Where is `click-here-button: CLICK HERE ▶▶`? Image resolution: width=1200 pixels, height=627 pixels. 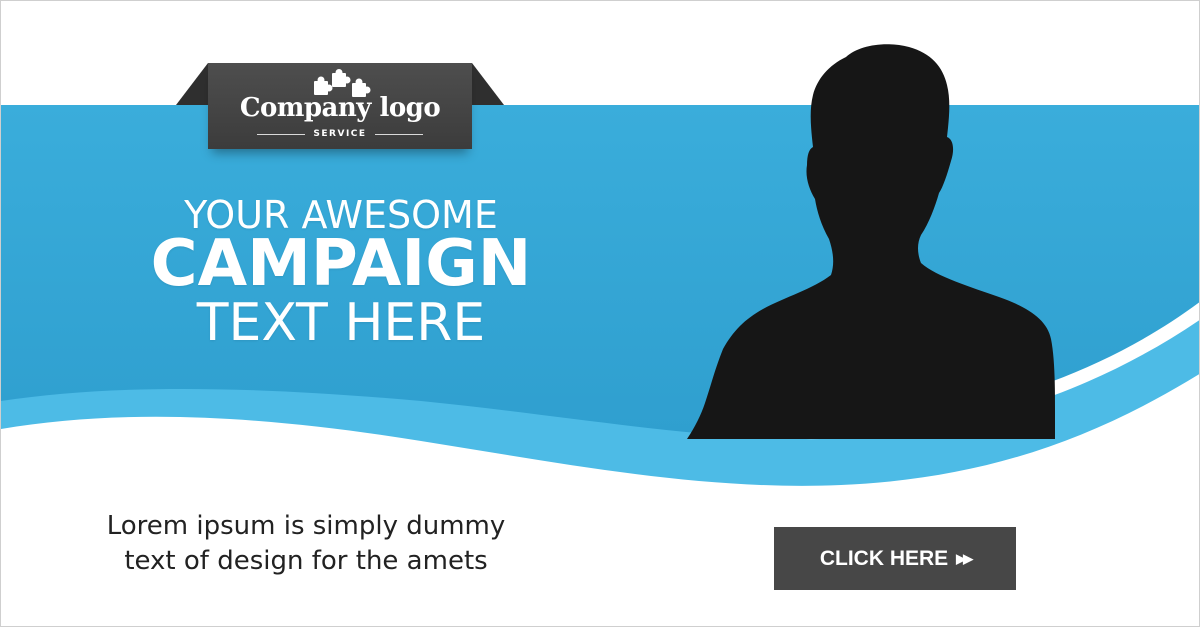 click-here-button: CLICK HERE ▶▶ is located at coordinates (895, 558).